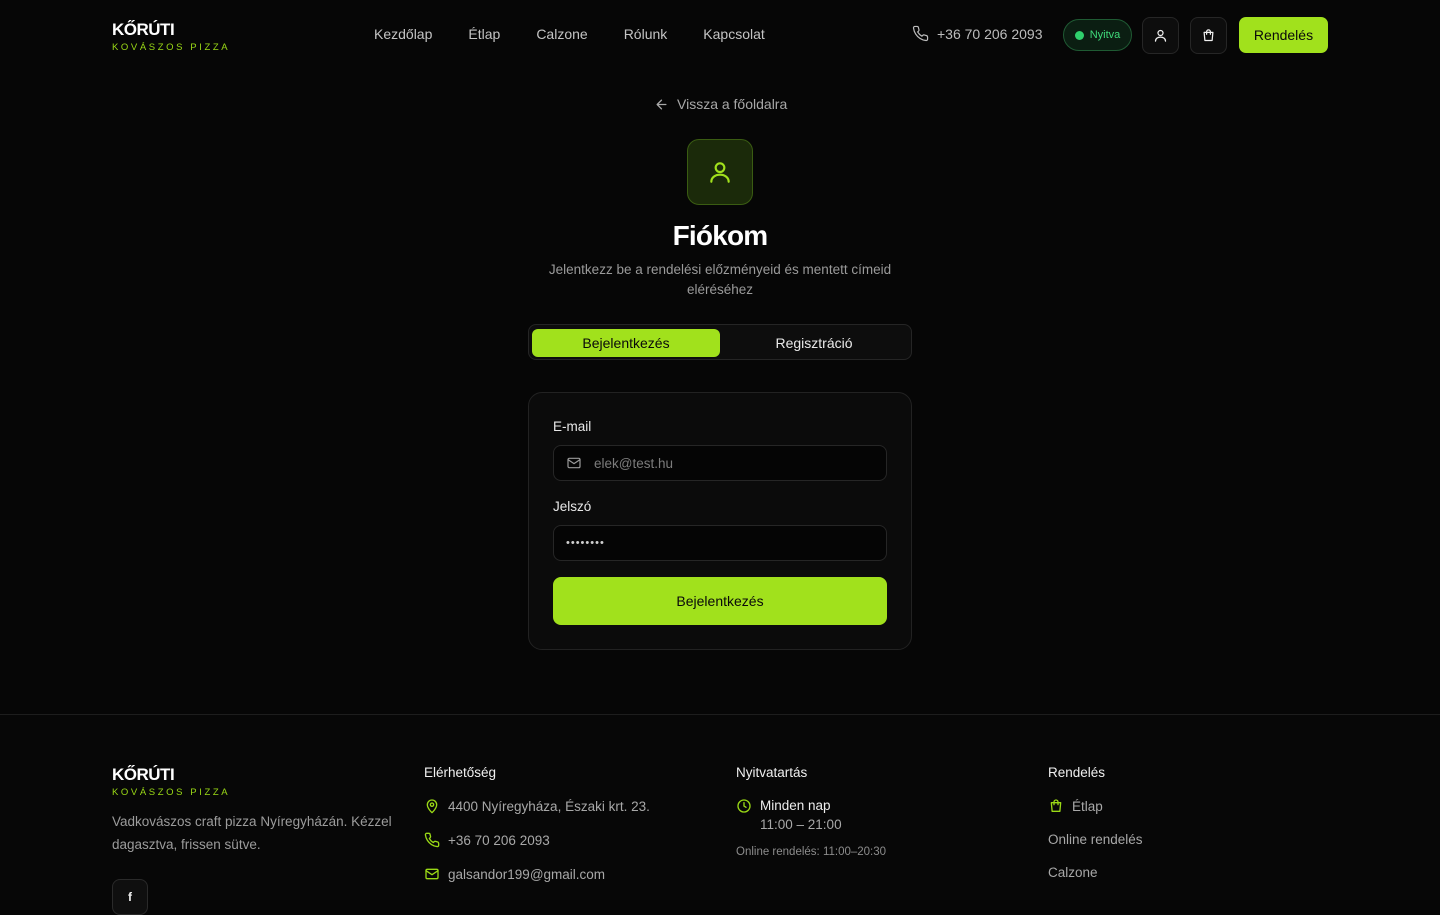  I want to click on back-link: Vissza a főoldalra, so click(720, 104).